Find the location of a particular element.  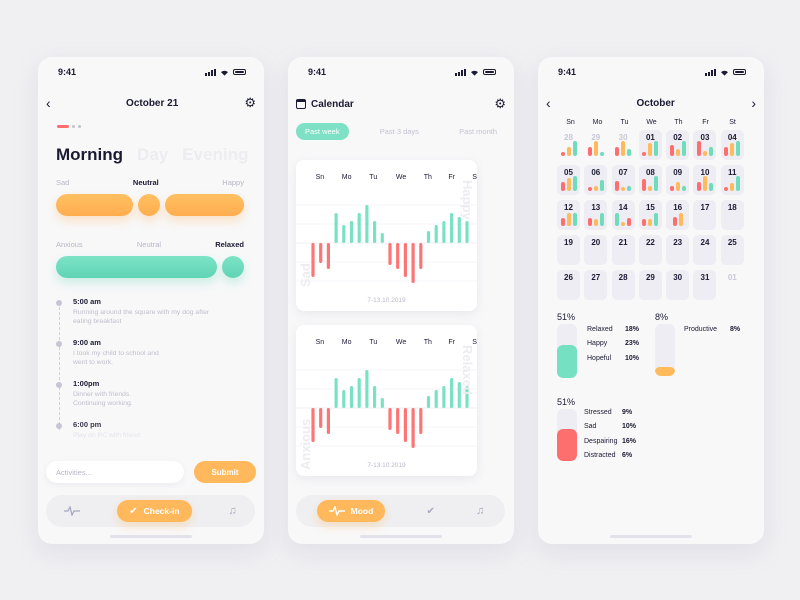

category-label: Tu is located at coordinates (373, 177).